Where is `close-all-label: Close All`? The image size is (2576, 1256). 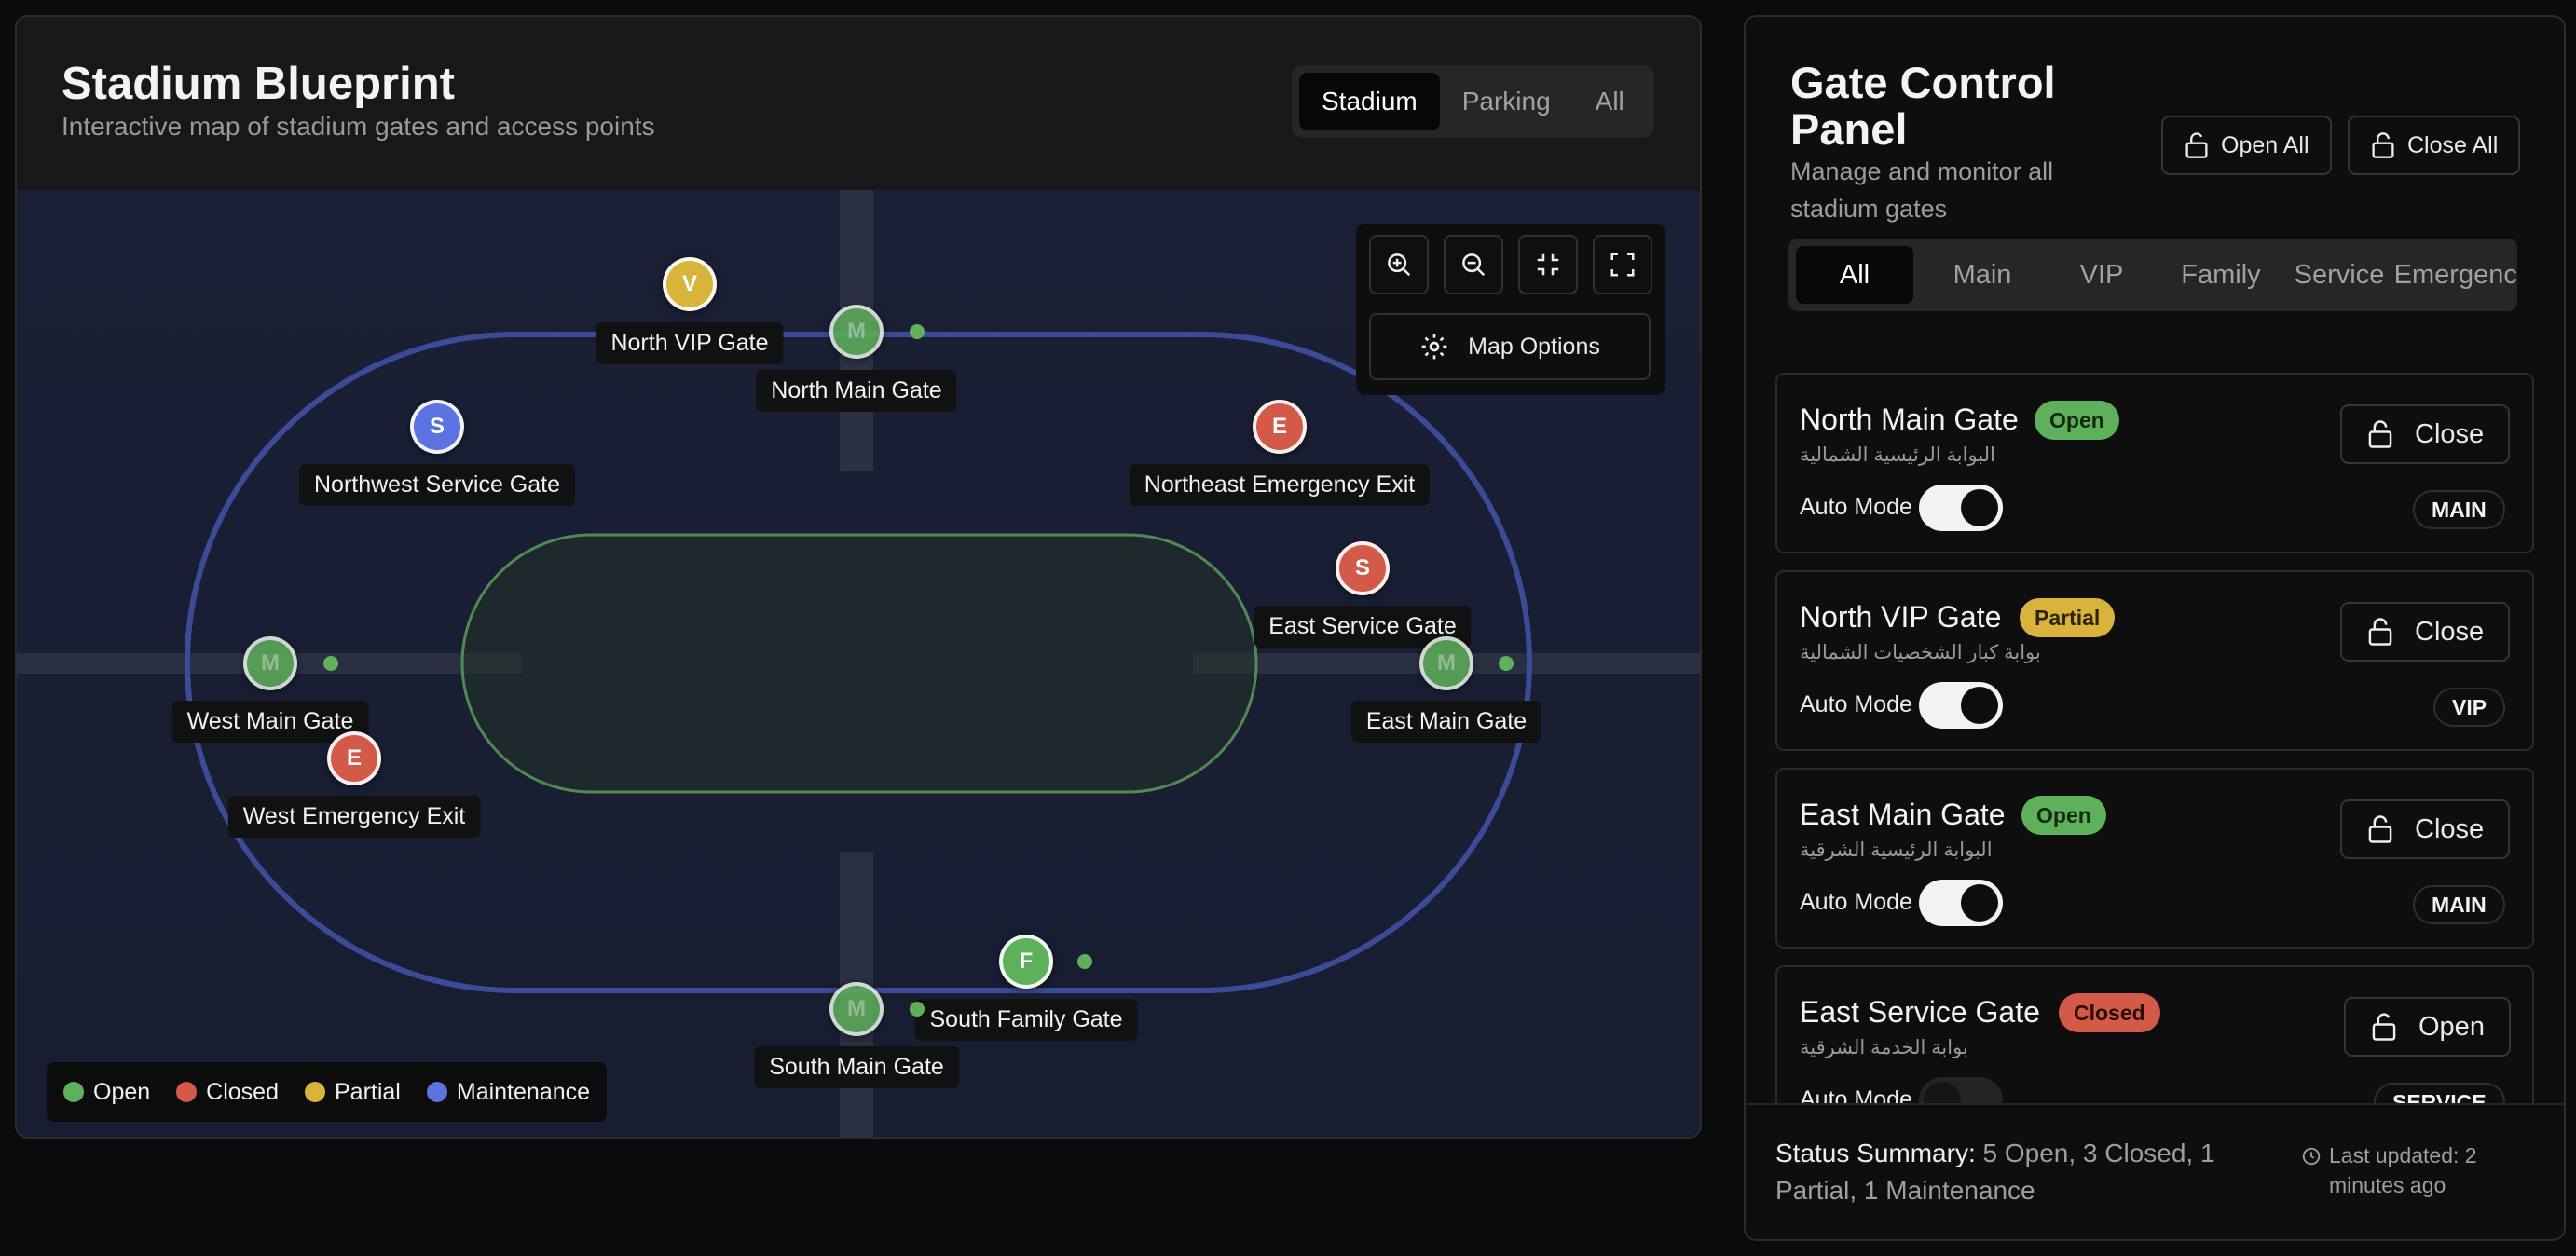
close-all-label: Close All is located at coordinates (2453, 144).